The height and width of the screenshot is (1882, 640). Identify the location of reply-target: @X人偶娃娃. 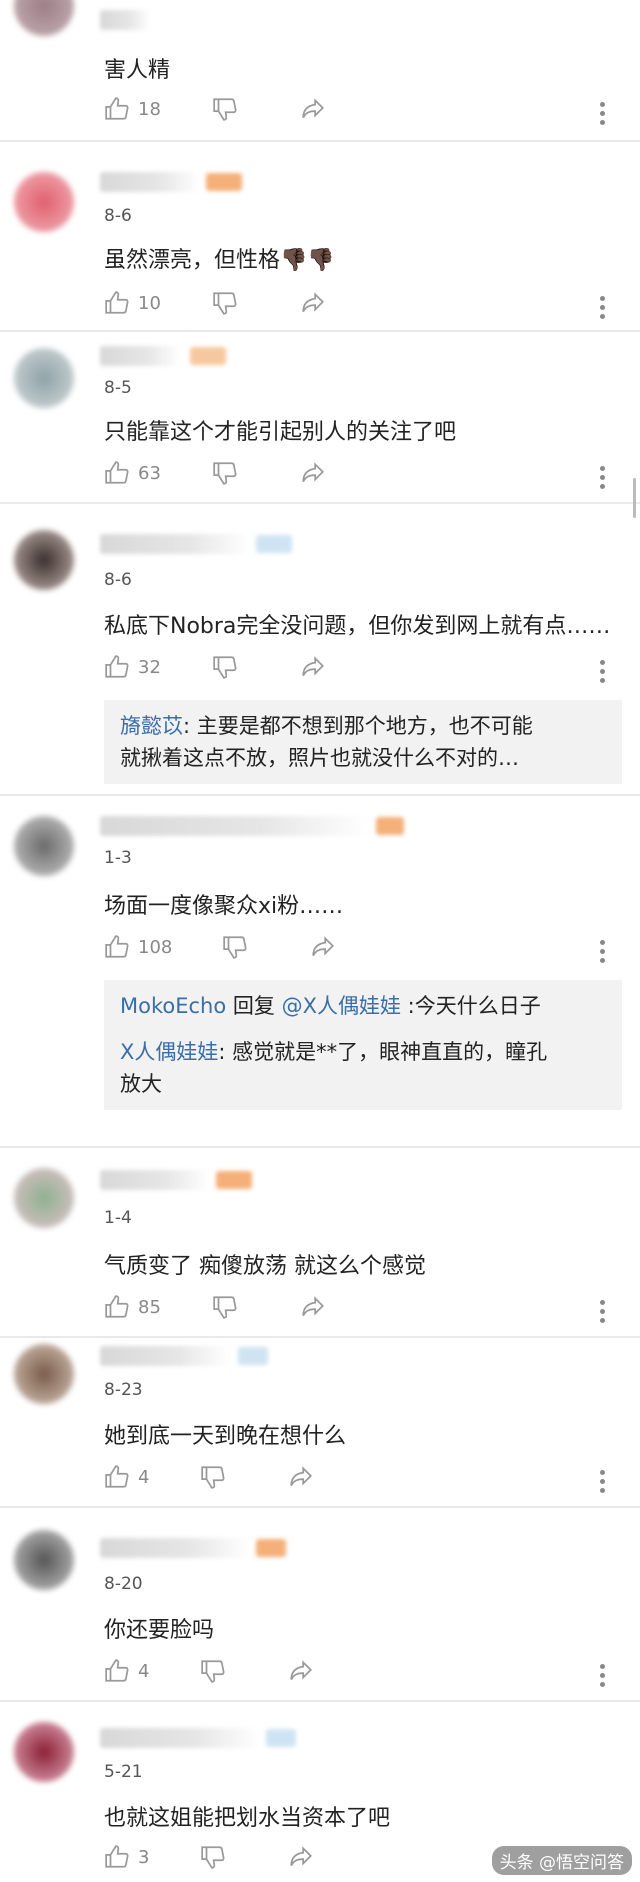
(341, 1006).